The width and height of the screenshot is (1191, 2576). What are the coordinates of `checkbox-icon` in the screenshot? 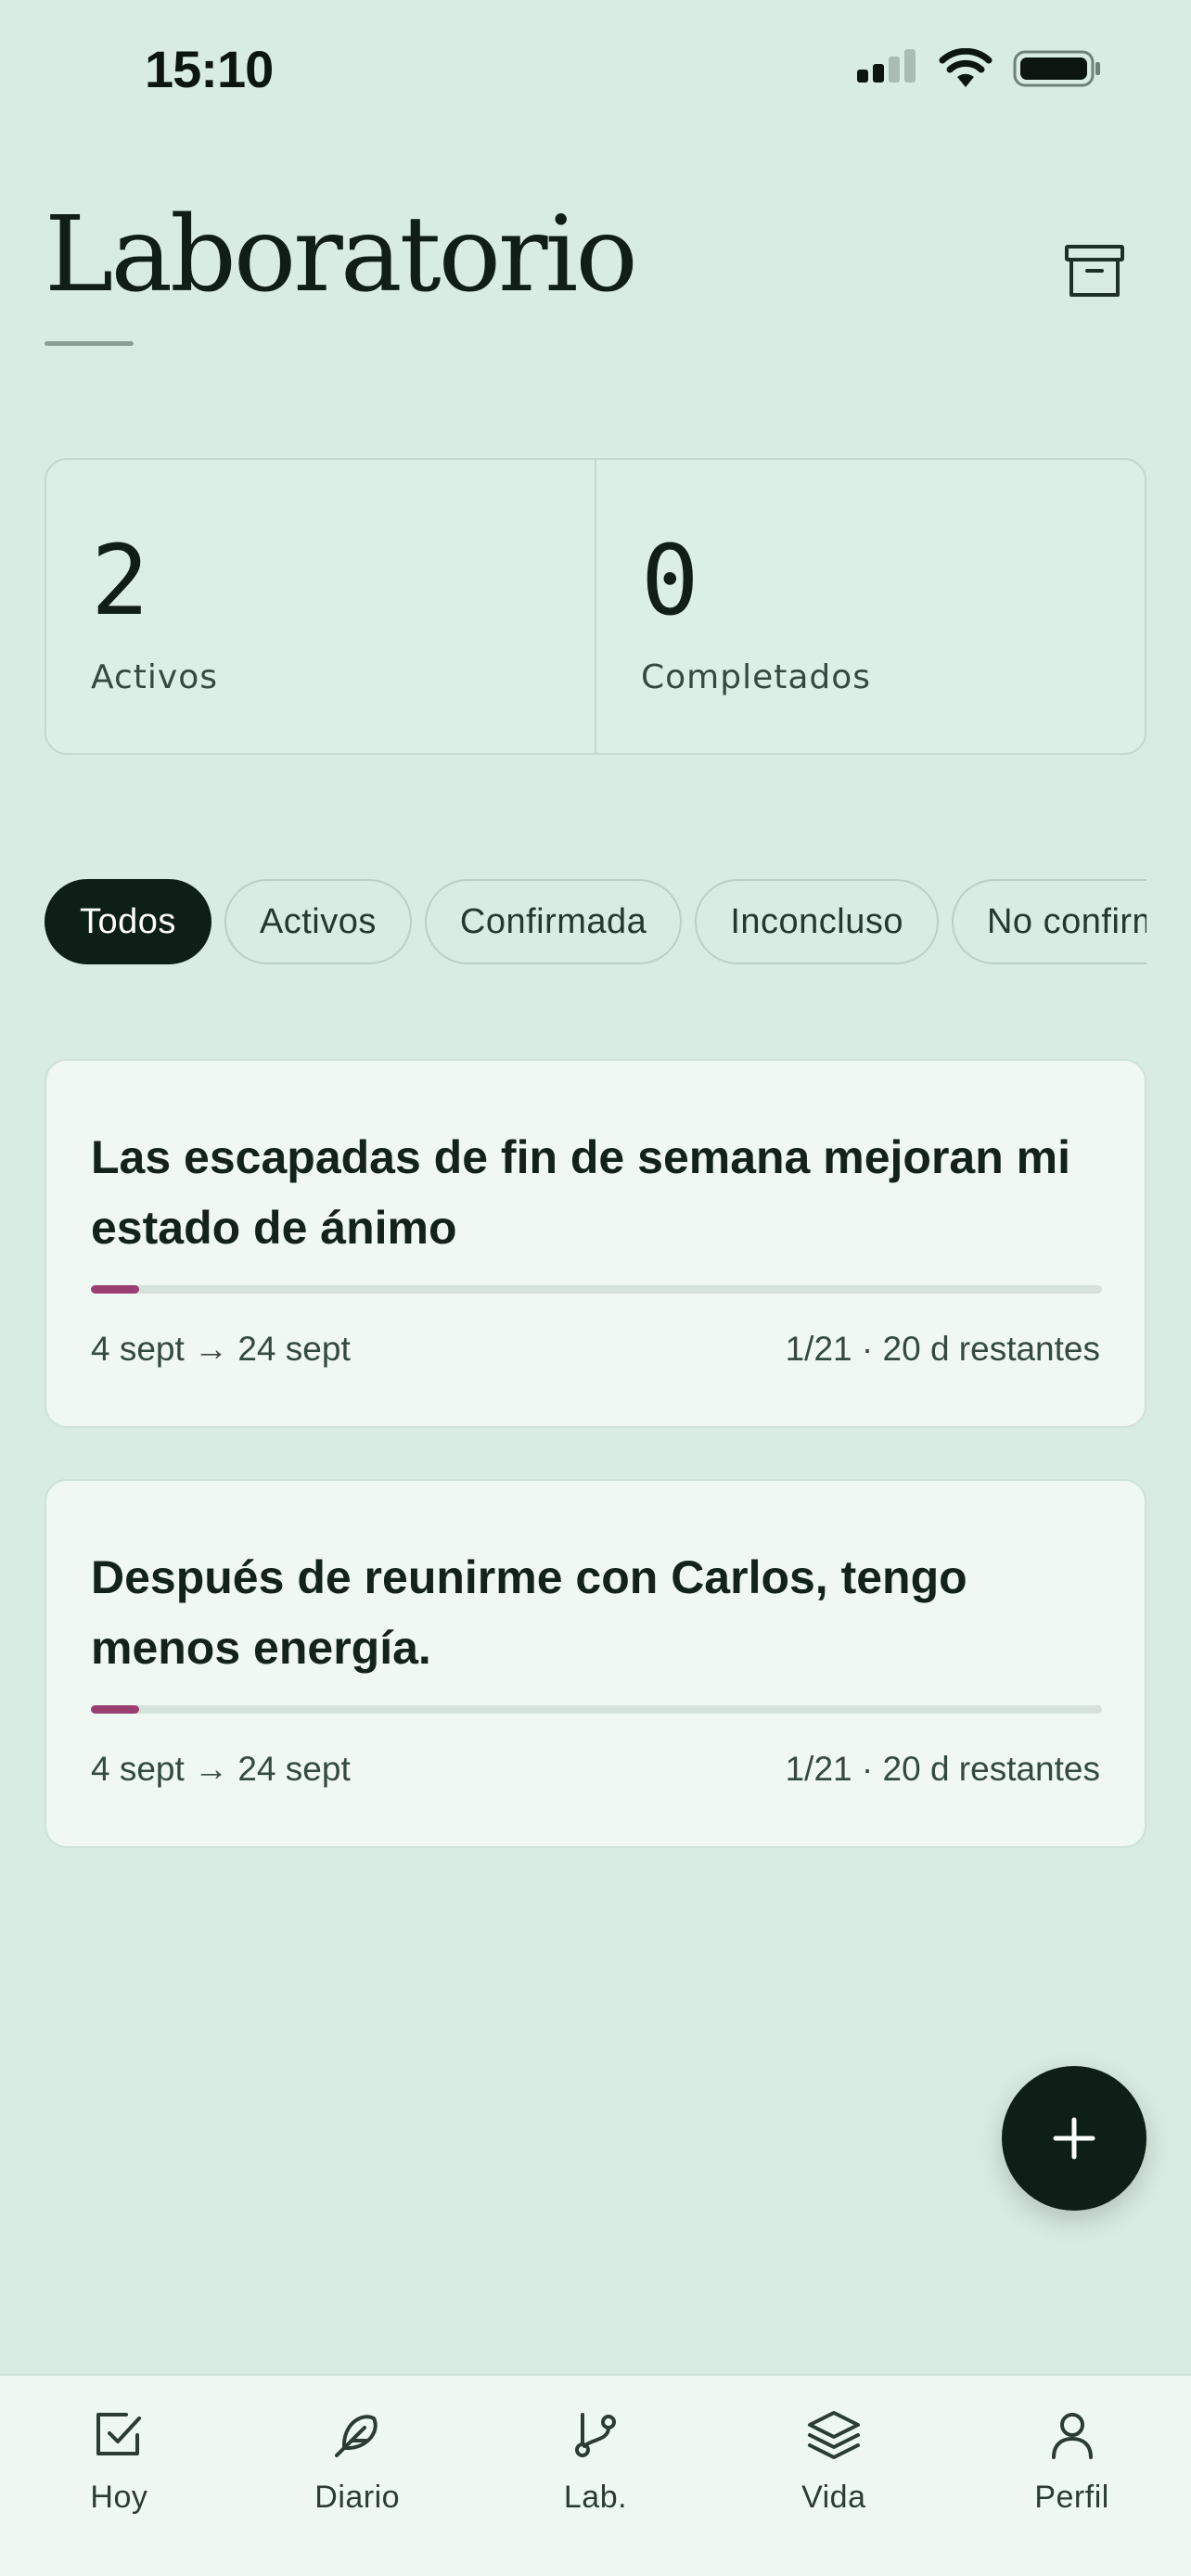 It's located at (119, 2434).